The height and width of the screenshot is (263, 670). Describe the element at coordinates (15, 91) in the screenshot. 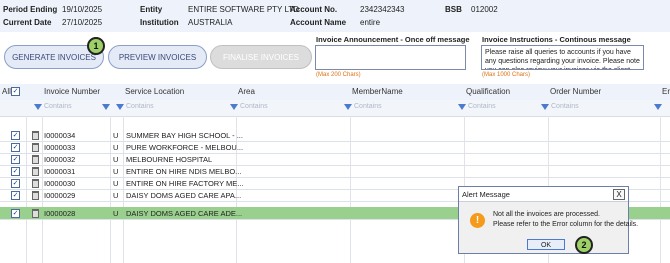

I see `select-all-checkbox: ✓` at that location.